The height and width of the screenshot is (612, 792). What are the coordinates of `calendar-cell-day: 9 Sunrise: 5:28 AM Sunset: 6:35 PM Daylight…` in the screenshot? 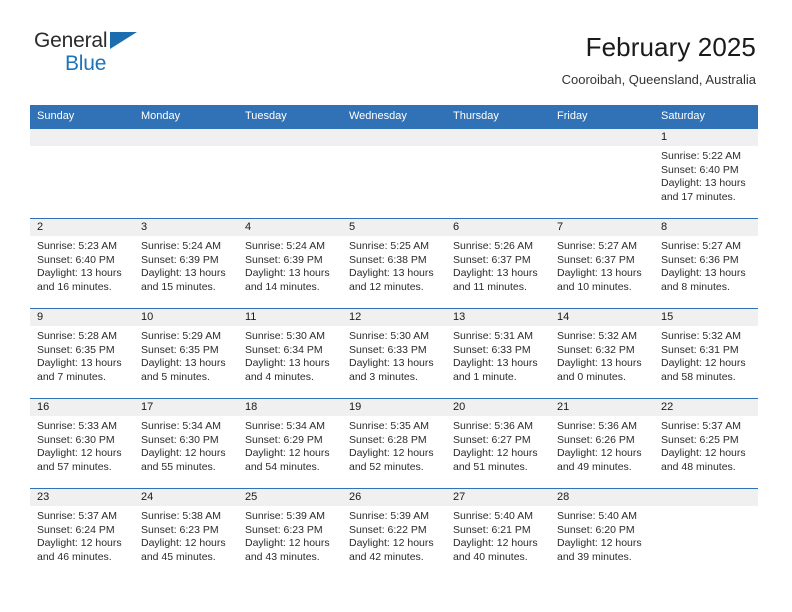 It's located at (82, 353).